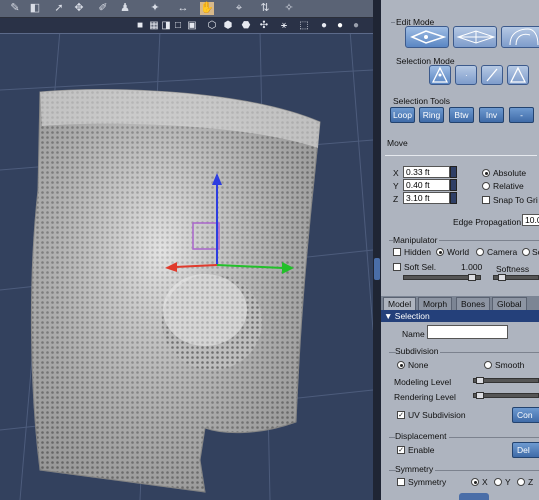 Image resolution: width=539 pixels, height=500 pixels. I want to click on render-square-icon: ■, so click(140, 26).